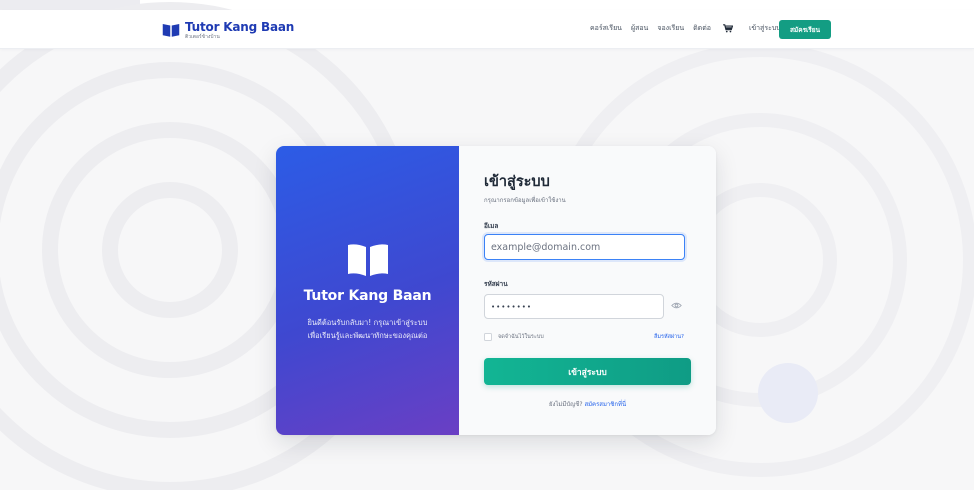 This screenshot has width=974, height=490. Describe the element at coordinates (584, 247) in the screenshot. I see `email-field` at that location.